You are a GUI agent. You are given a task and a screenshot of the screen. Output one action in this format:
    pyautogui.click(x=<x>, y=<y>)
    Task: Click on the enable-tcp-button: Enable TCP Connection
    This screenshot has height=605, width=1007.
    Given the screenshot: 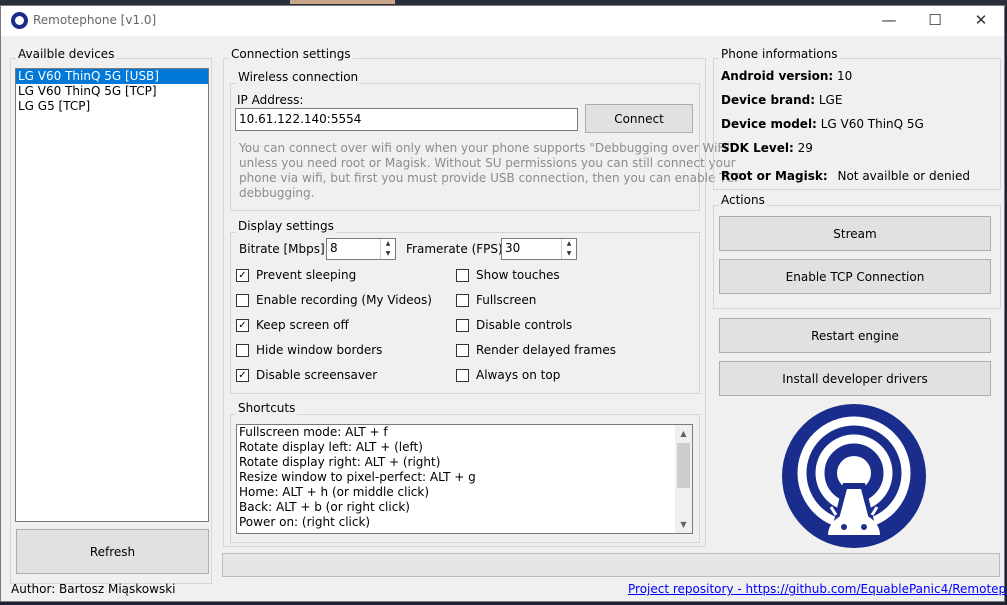 What is the action you would take?
    pyautogui.click(x=855, y=276)
    